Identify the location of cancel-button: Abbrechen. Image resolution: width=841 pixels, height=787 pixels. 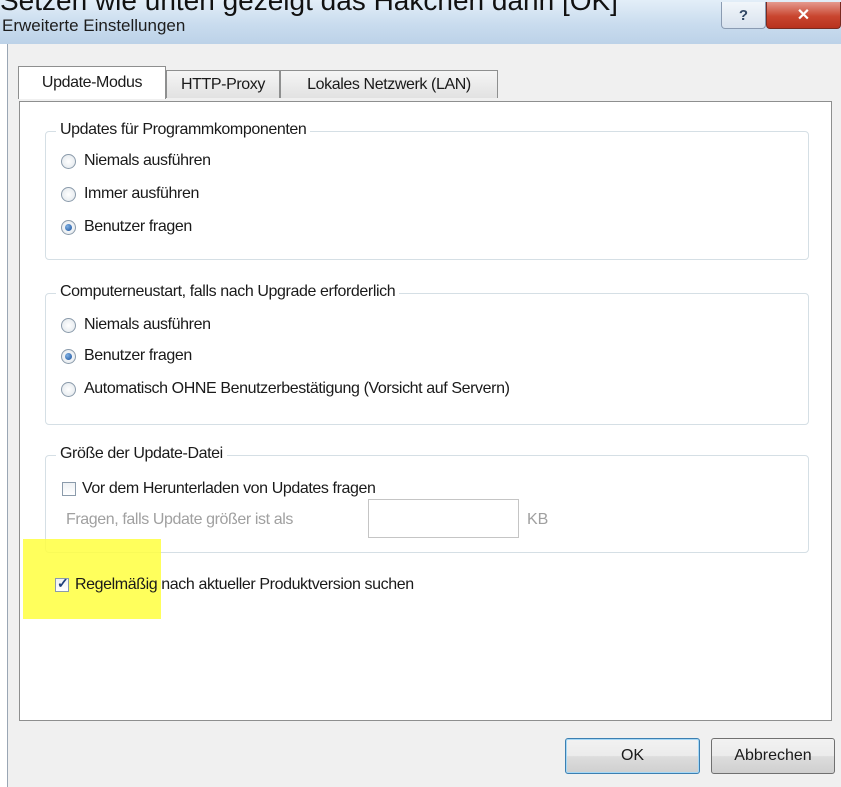
(773, 756).